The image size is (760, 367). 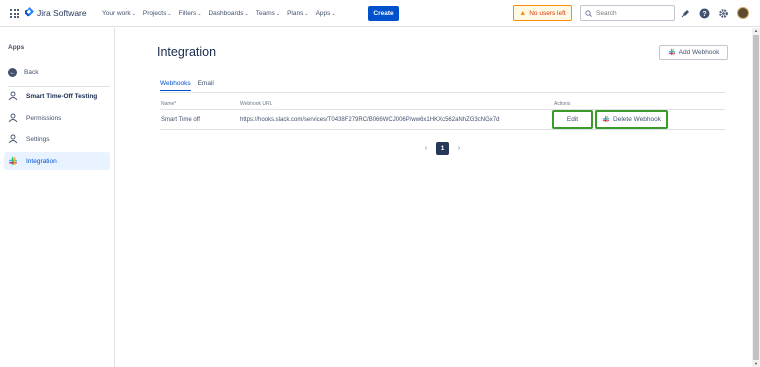 I want to click on delete-webhook-button: Delete Webhook, so click(x=631, y=119).